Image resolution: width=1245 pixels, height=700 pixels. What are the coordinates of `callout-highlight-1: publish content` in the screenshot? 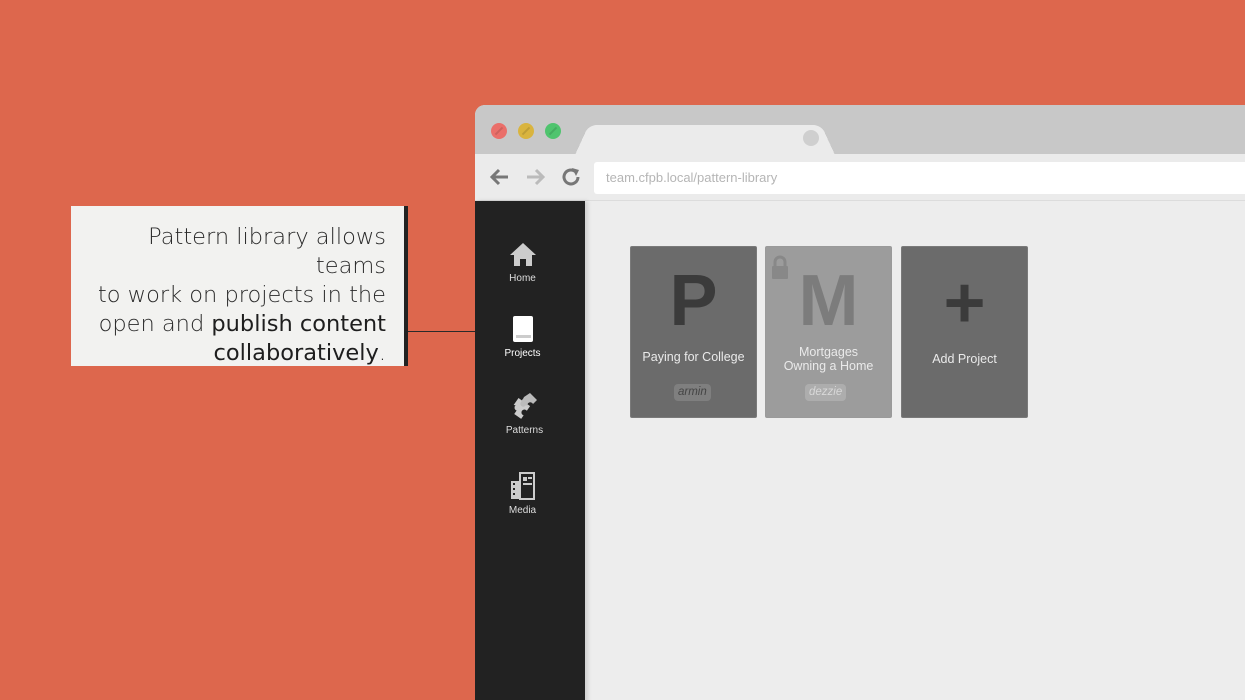 It's located at (298, 324).